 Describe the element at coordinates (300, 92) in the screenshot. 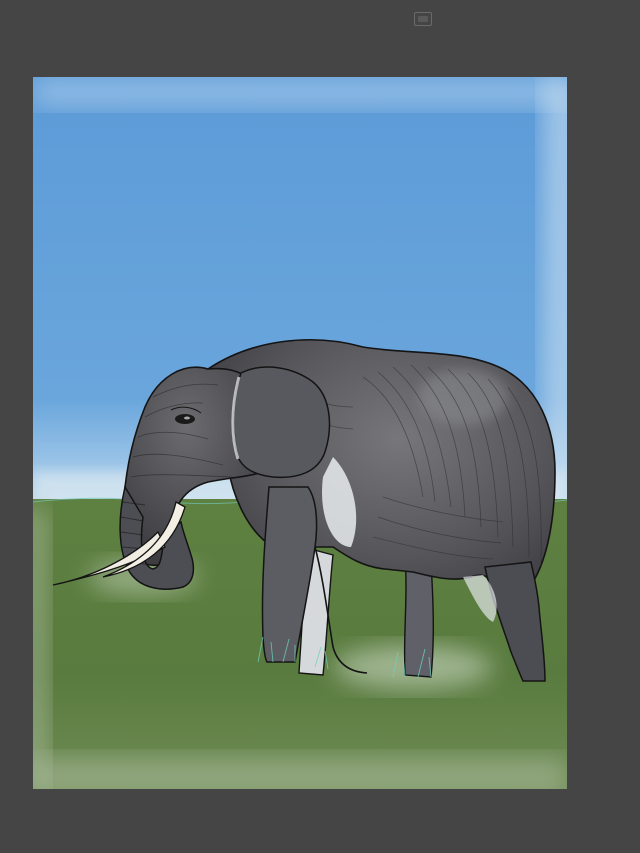

I see `sky-haze-top` at that location.